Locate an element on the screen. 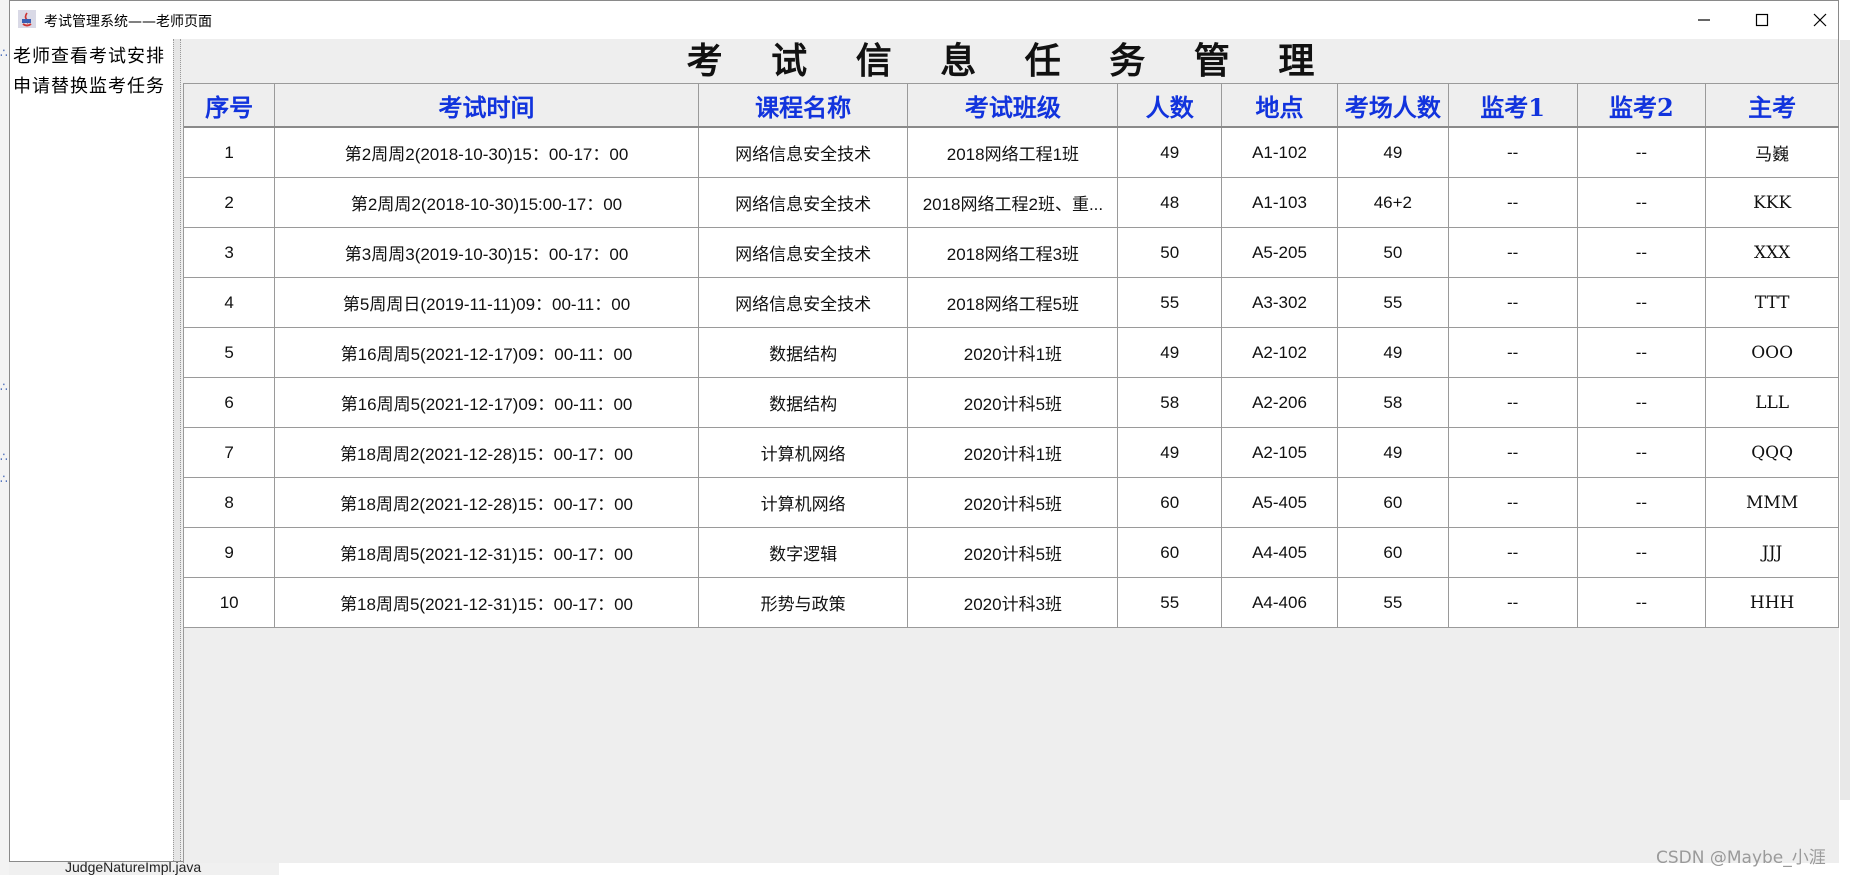 This screenshot has height=875, width=1850. cell-exam-time: 第5周周日(2019-11-11)09：00-11：00 is located at coordinates (486, 302).